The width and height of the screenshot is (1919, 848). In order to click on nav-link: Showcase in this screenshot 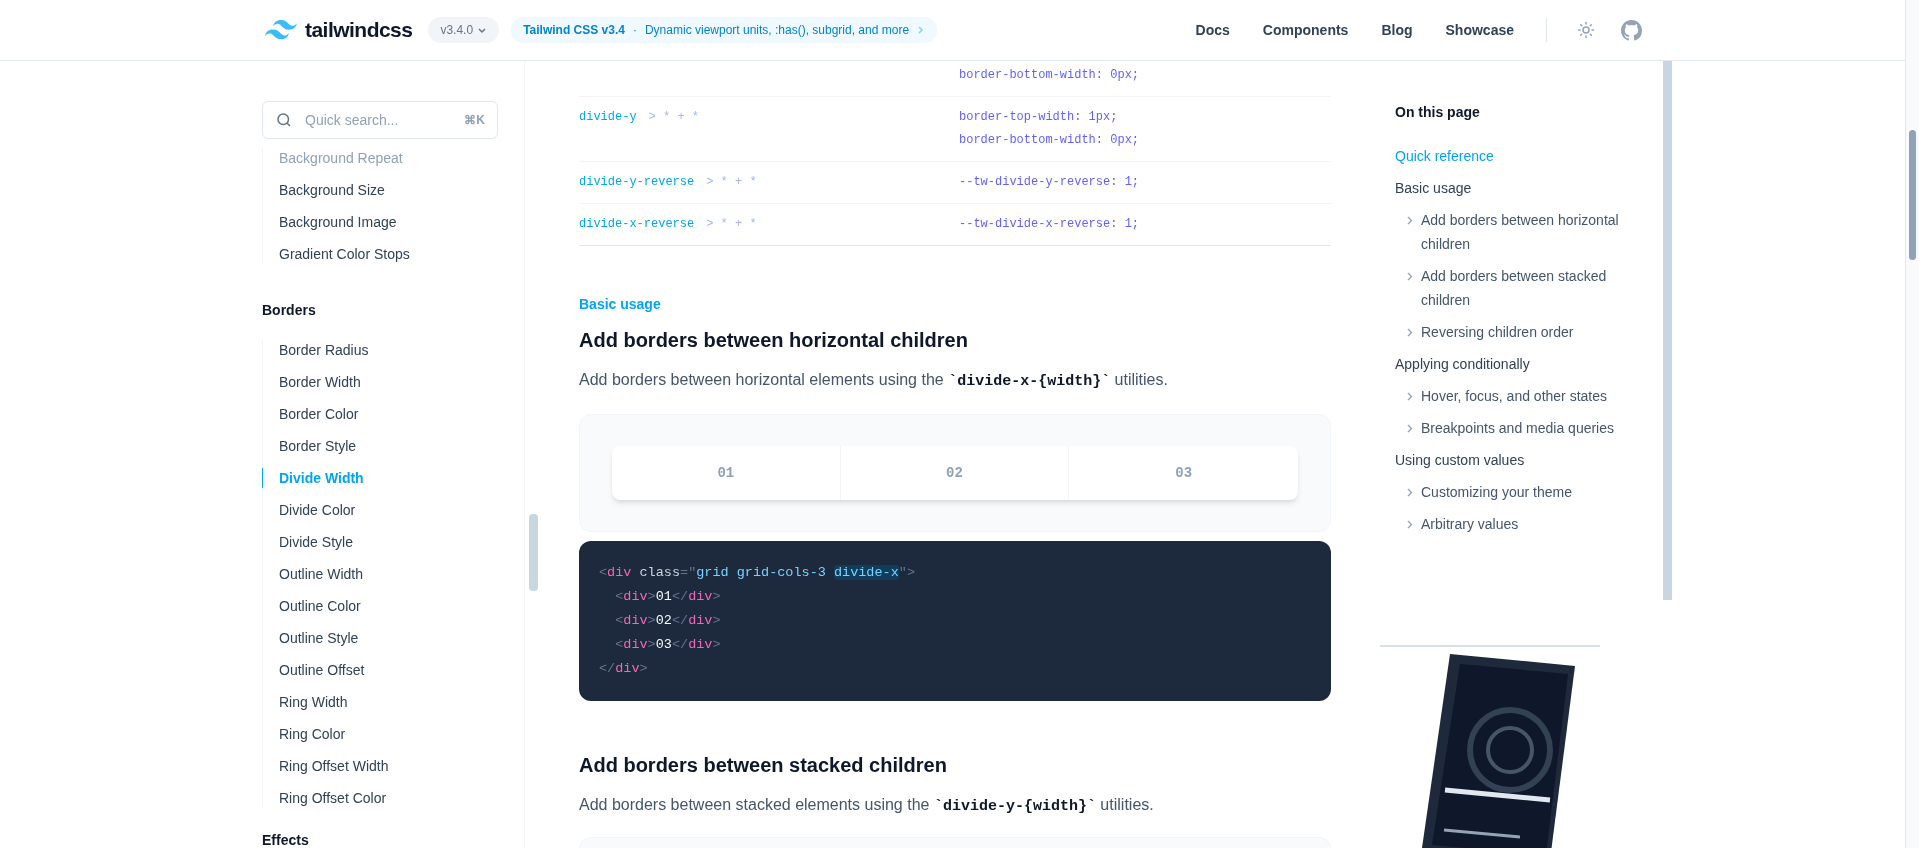, I will do `click(1479, 30)`.